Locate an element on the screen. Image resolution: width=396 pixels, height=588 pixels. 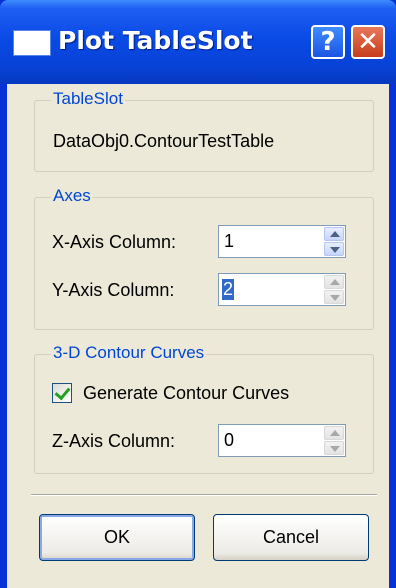
separator-line is located at coordinates (204, 495).